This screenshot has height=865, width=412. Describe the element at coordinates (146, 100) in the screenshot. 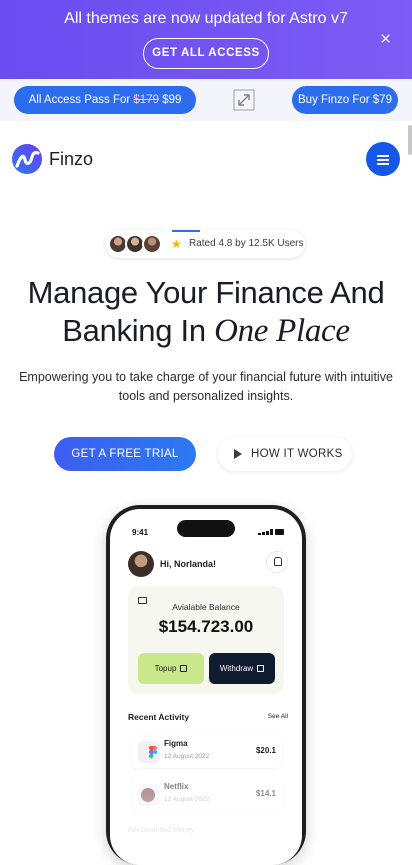

I see `pass-old-price: $179` at that location.